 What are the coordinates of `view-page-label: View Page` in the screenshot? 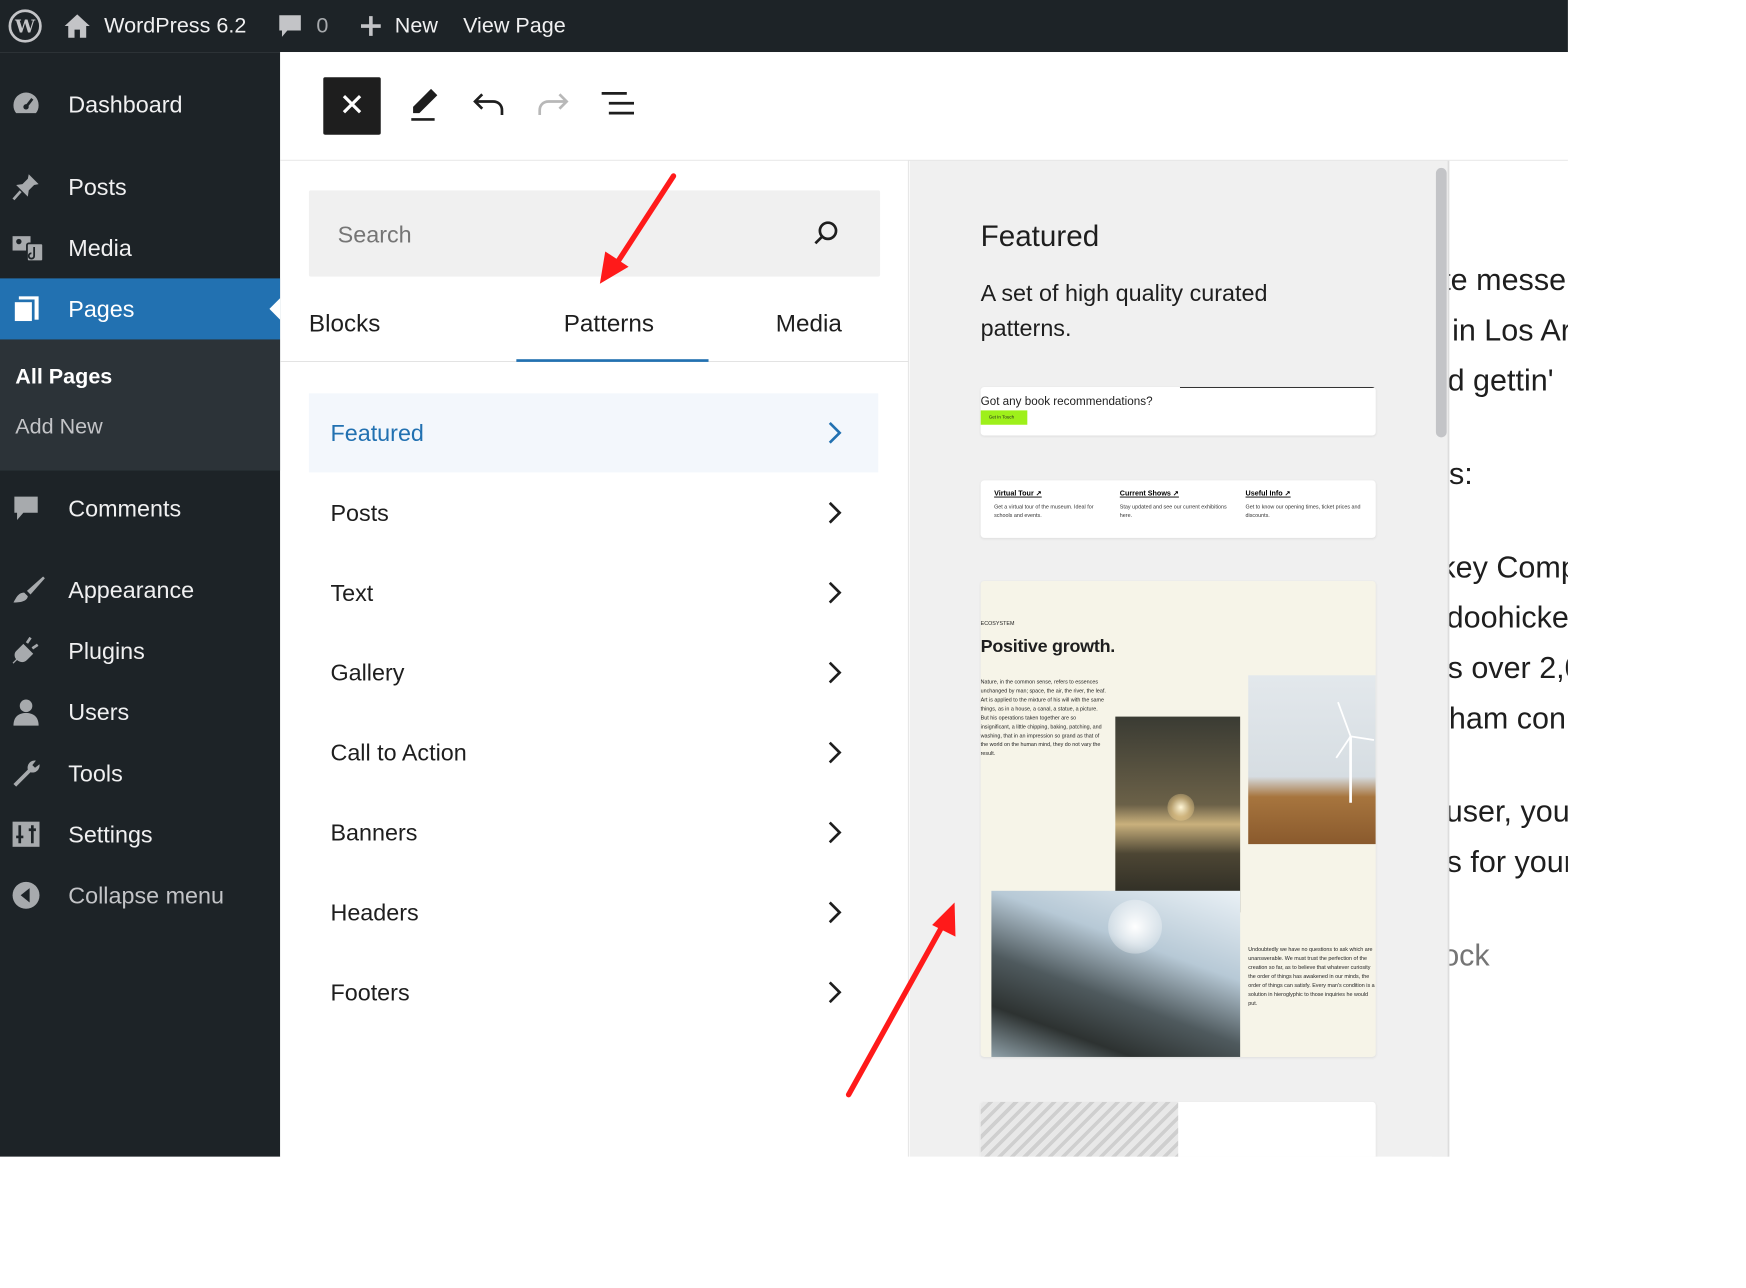 It's located at (514, 25).